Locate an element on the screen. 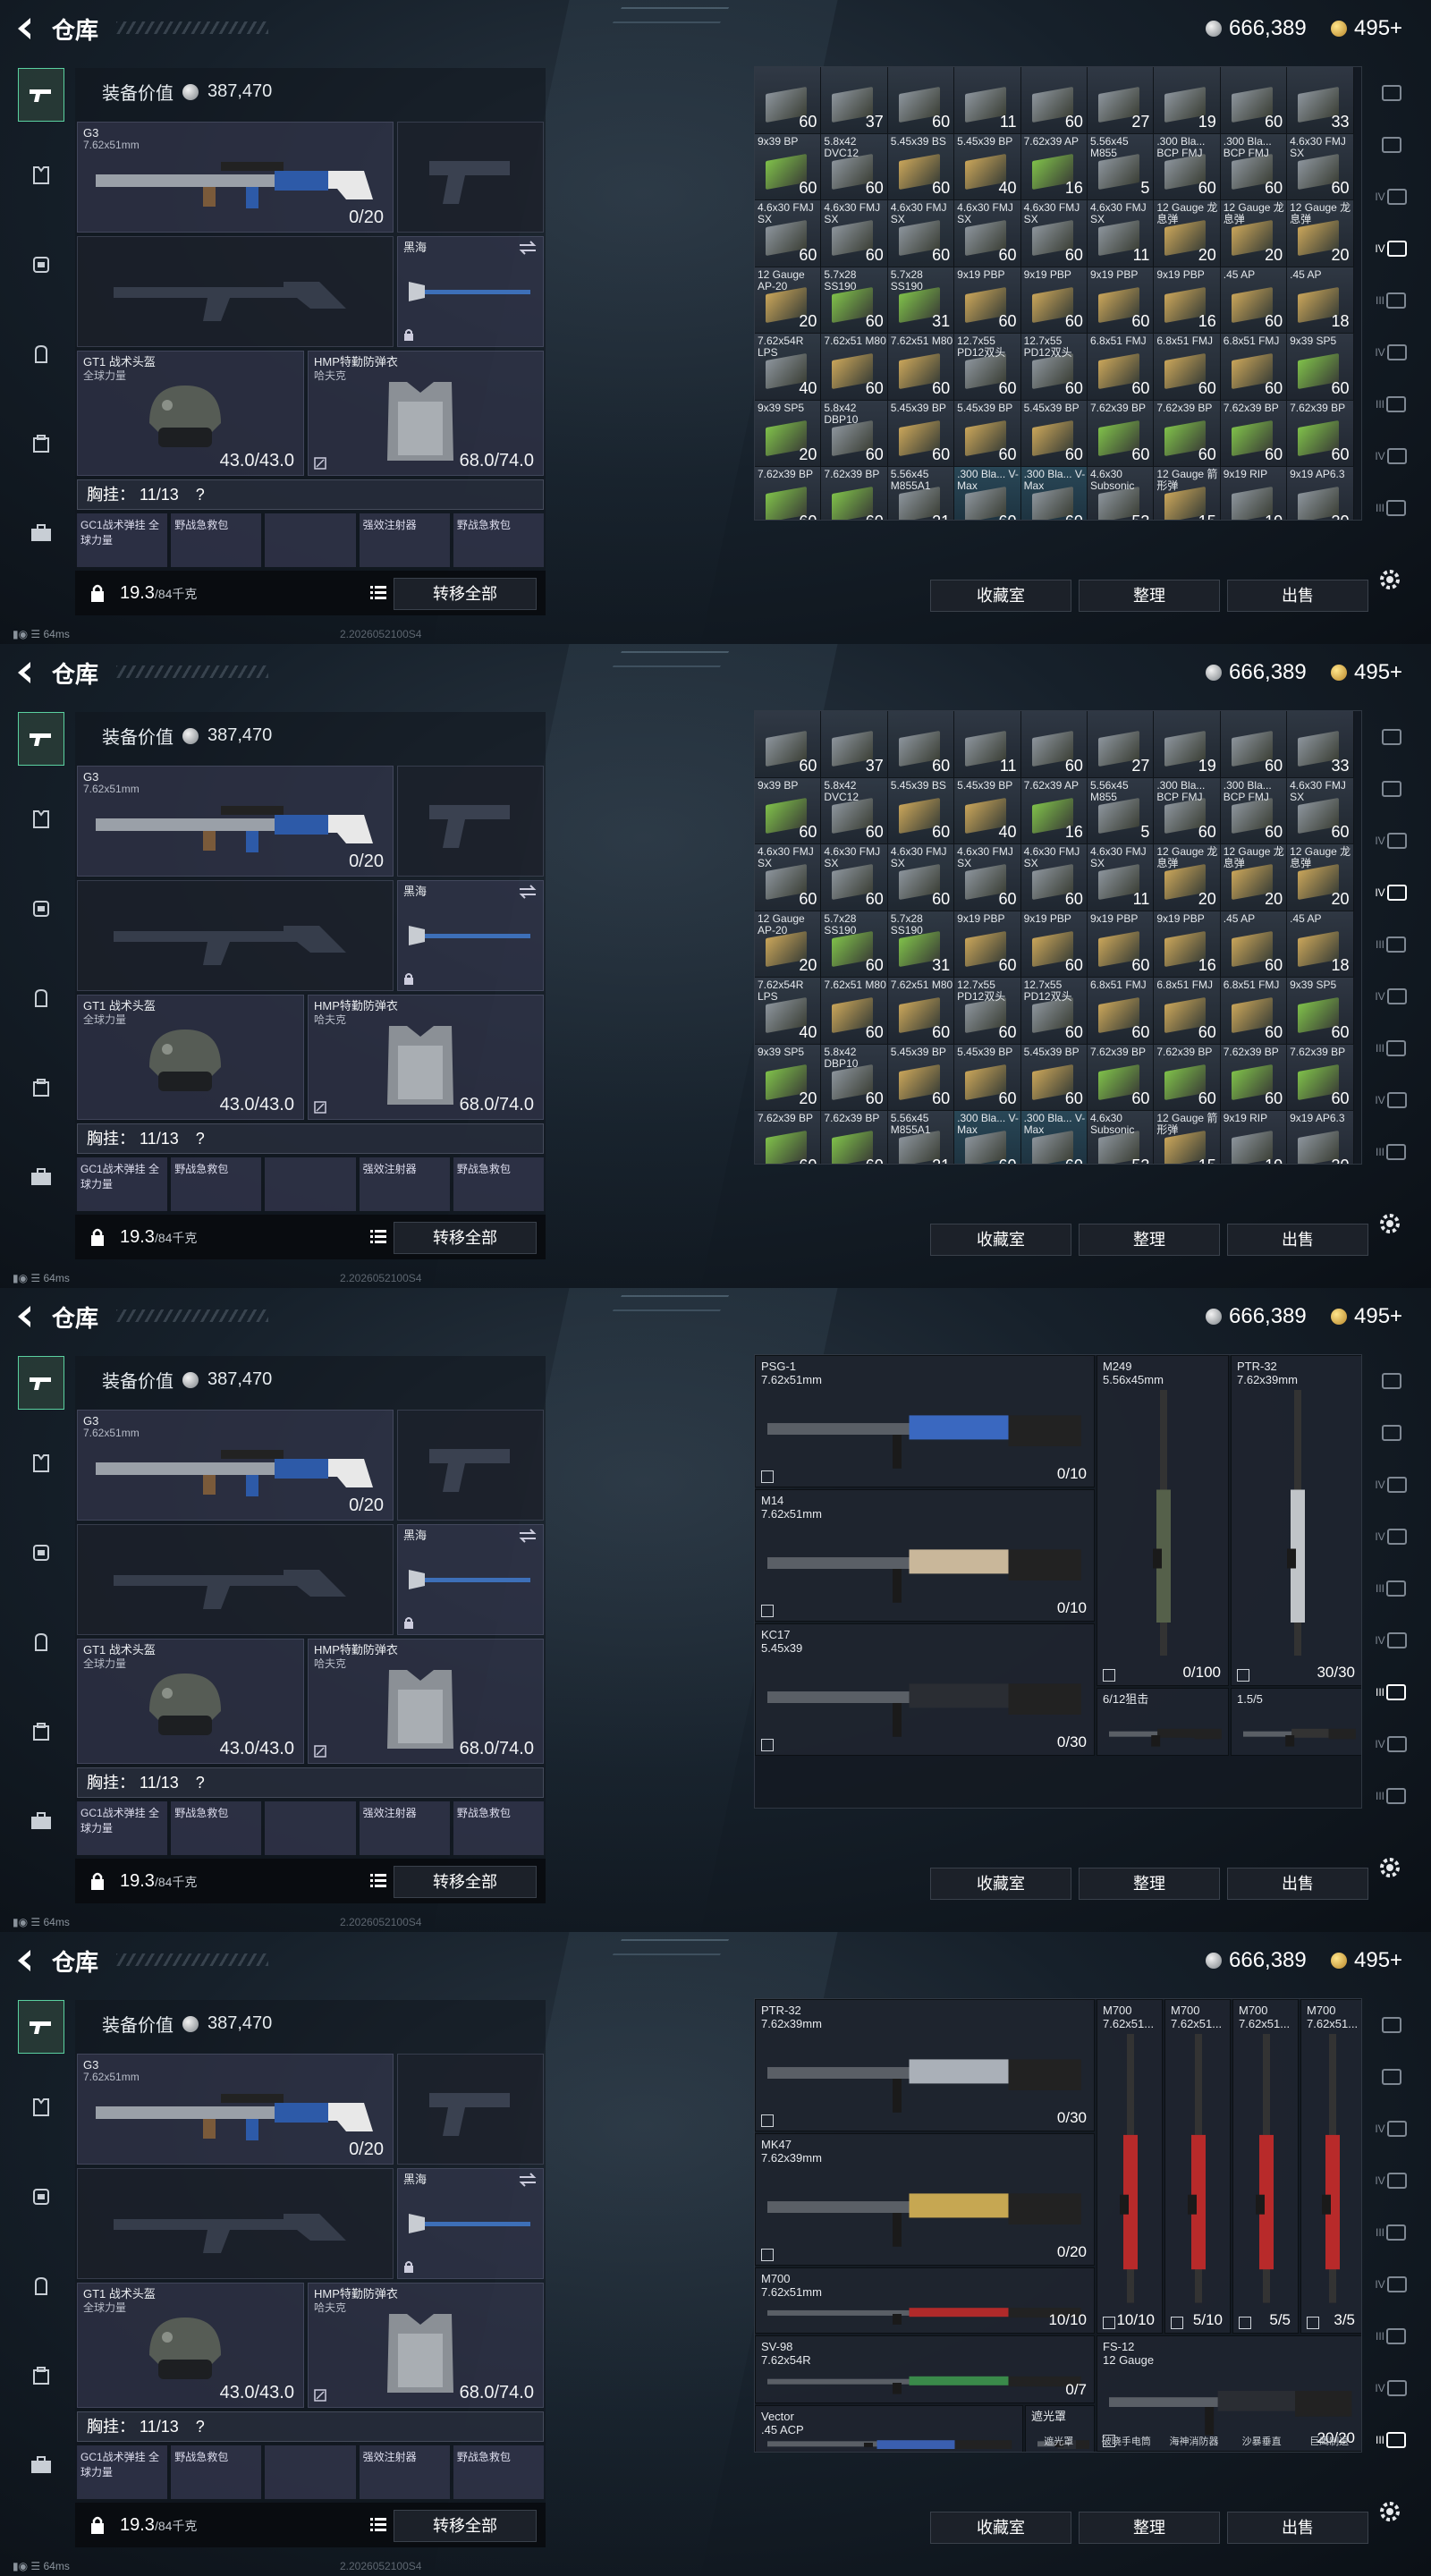 This screenshot has height=2576, width=1431. weapon-item: M700 7.62x51... 3/5 is located at coordinates (1331, 2166).